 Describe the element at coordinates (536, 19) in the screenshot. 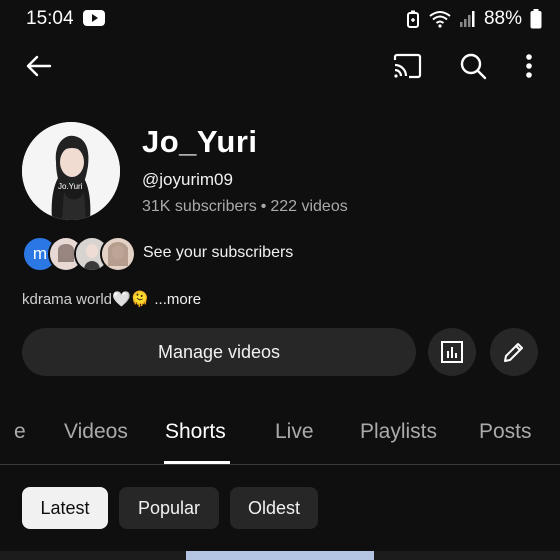

I see `battery-icon` at that location.